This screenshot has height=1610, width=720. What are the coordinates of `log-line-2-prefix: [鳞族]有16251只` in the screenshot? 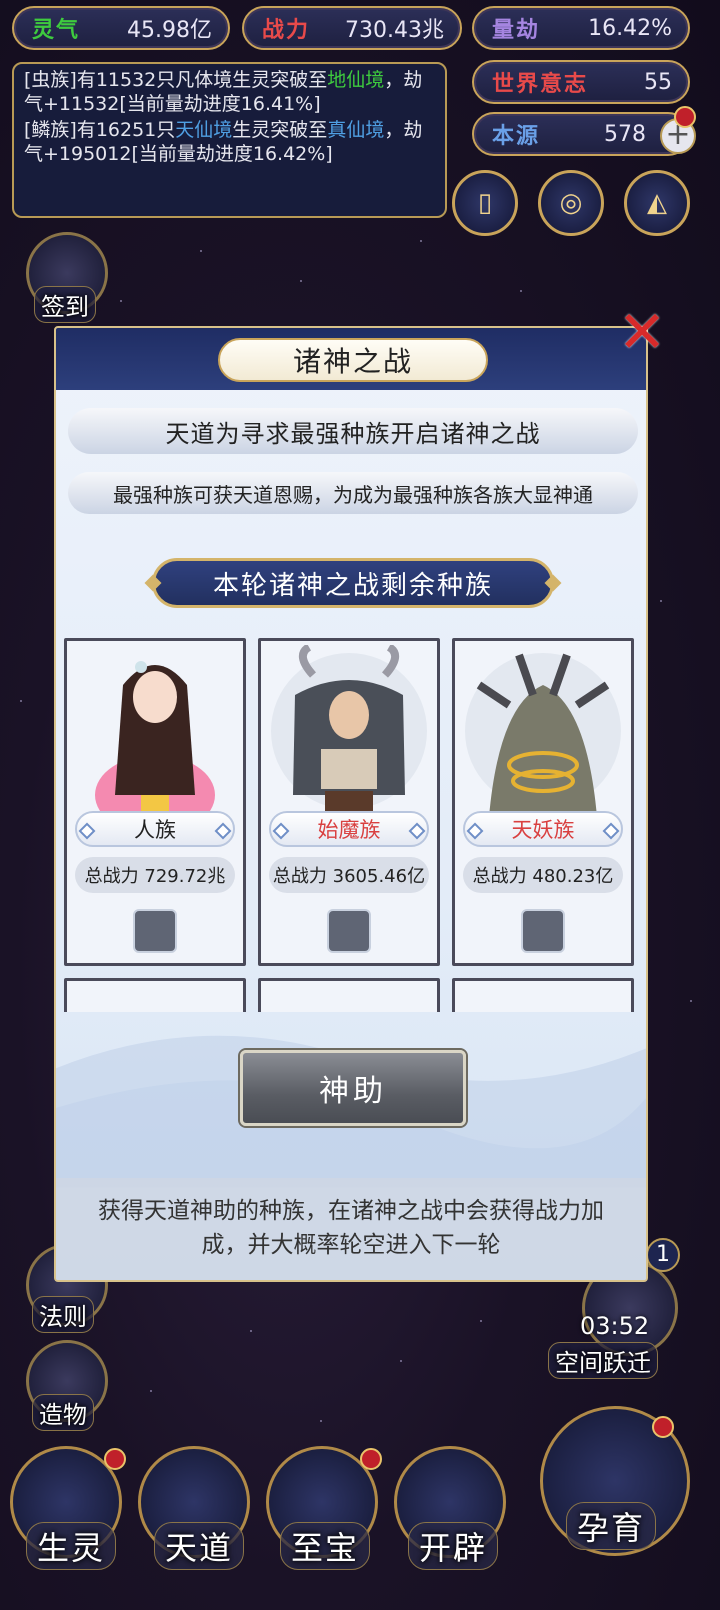 It's located at (100, 130).